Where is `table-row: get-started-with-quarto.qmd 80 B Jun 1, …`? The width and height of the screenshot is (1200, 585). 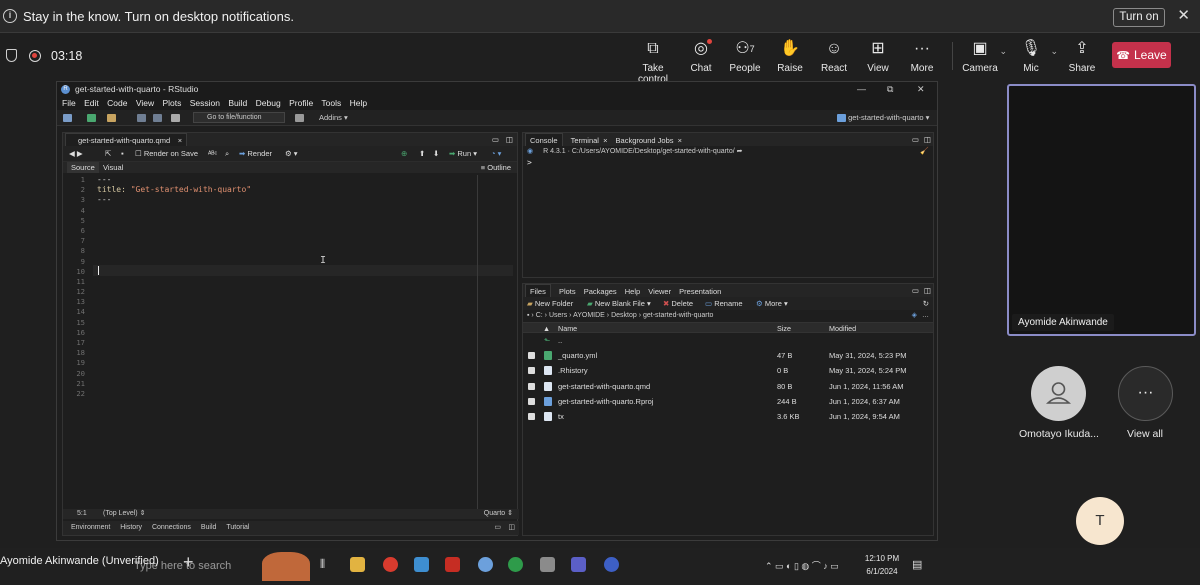
table-row: get-started-with-quarto.qmd 80 B Jun 1, … is located at coordinates (728, 386).